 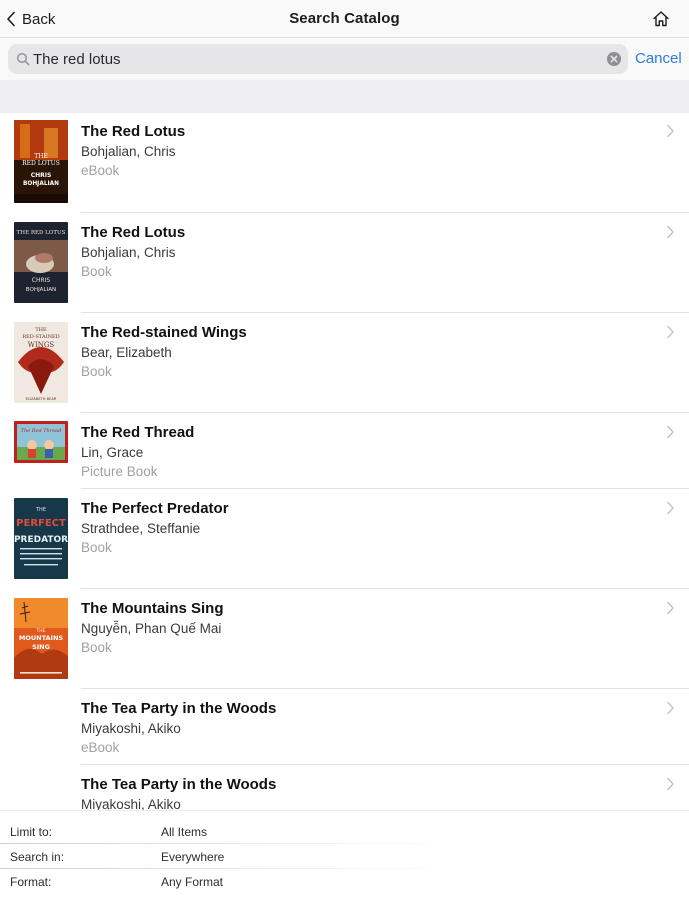 I want to click on filter-label: Format:, so click(x=31, y=882).